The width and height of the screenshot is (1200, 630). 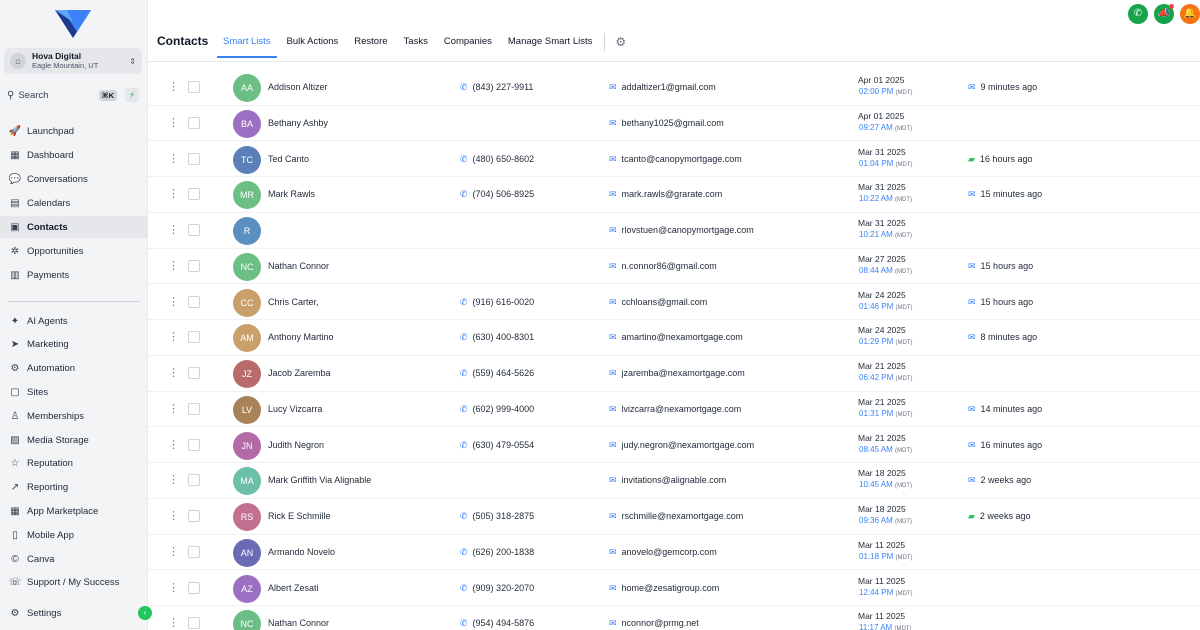 I want to click on contact-phone: ✆ (704) 506-8925, so click(x=497, y=194).